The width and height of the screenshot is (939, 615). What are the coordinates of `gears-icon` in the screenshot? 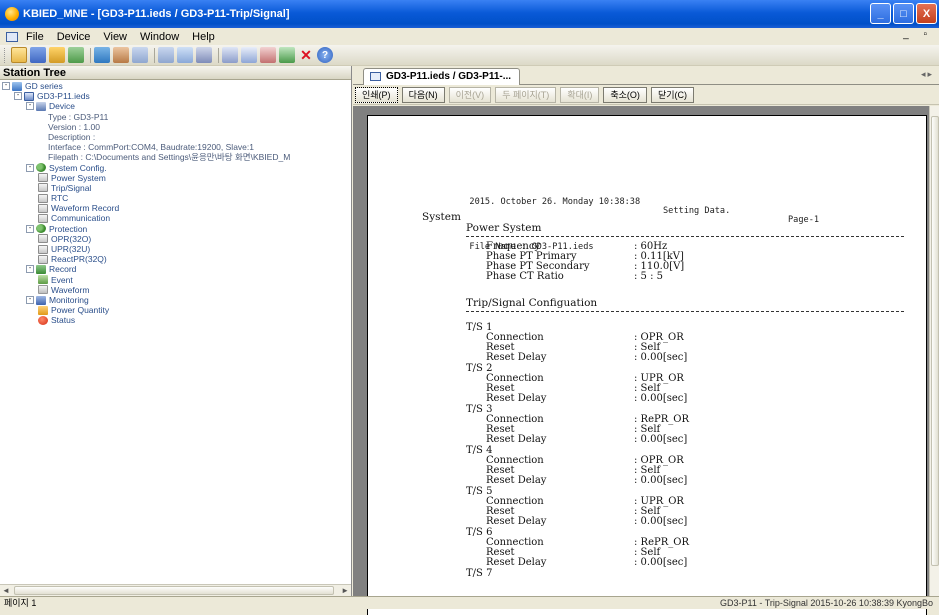 It's located at (41, 229).